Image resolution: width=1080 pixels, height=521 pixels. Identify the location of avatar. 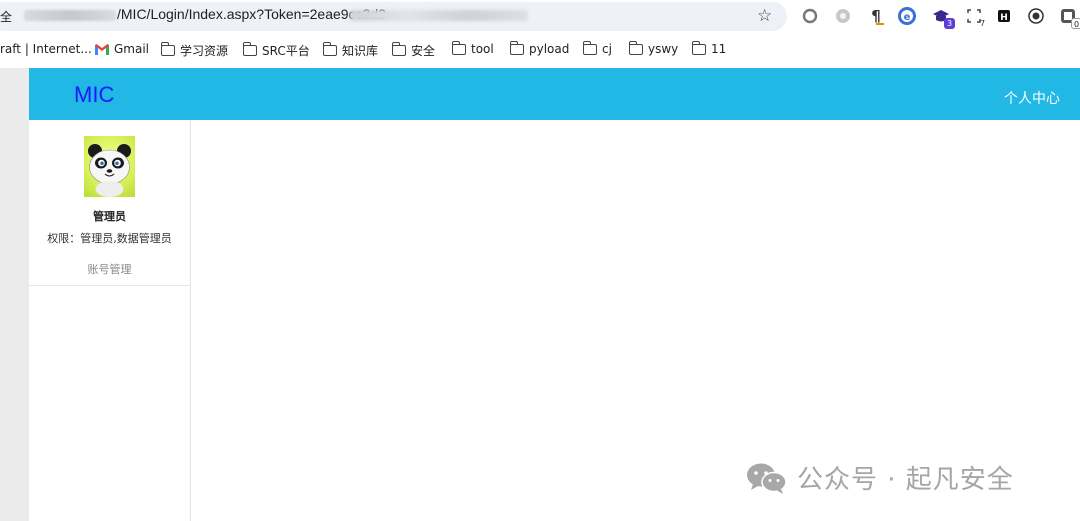
(109, 166).